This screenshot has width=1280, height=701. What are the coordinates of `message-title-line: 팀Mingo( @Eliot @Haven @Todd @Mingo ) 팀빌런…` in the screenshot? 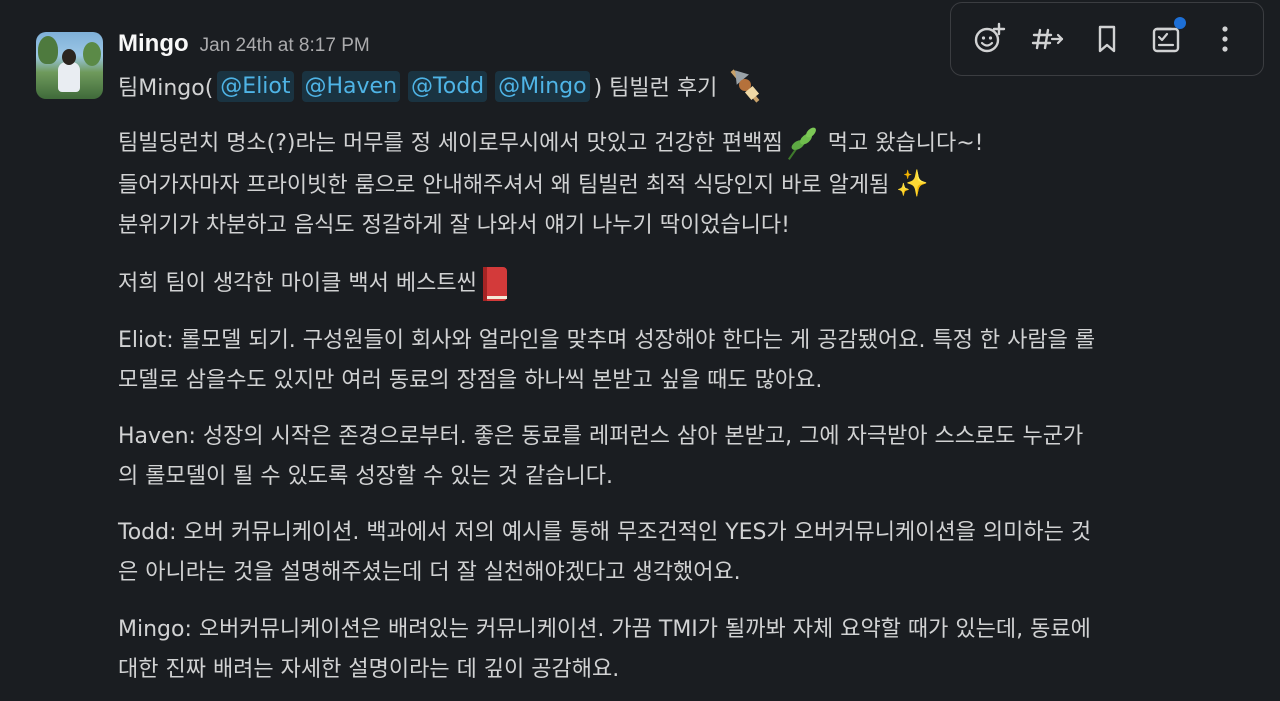 It's located at (441, 85).